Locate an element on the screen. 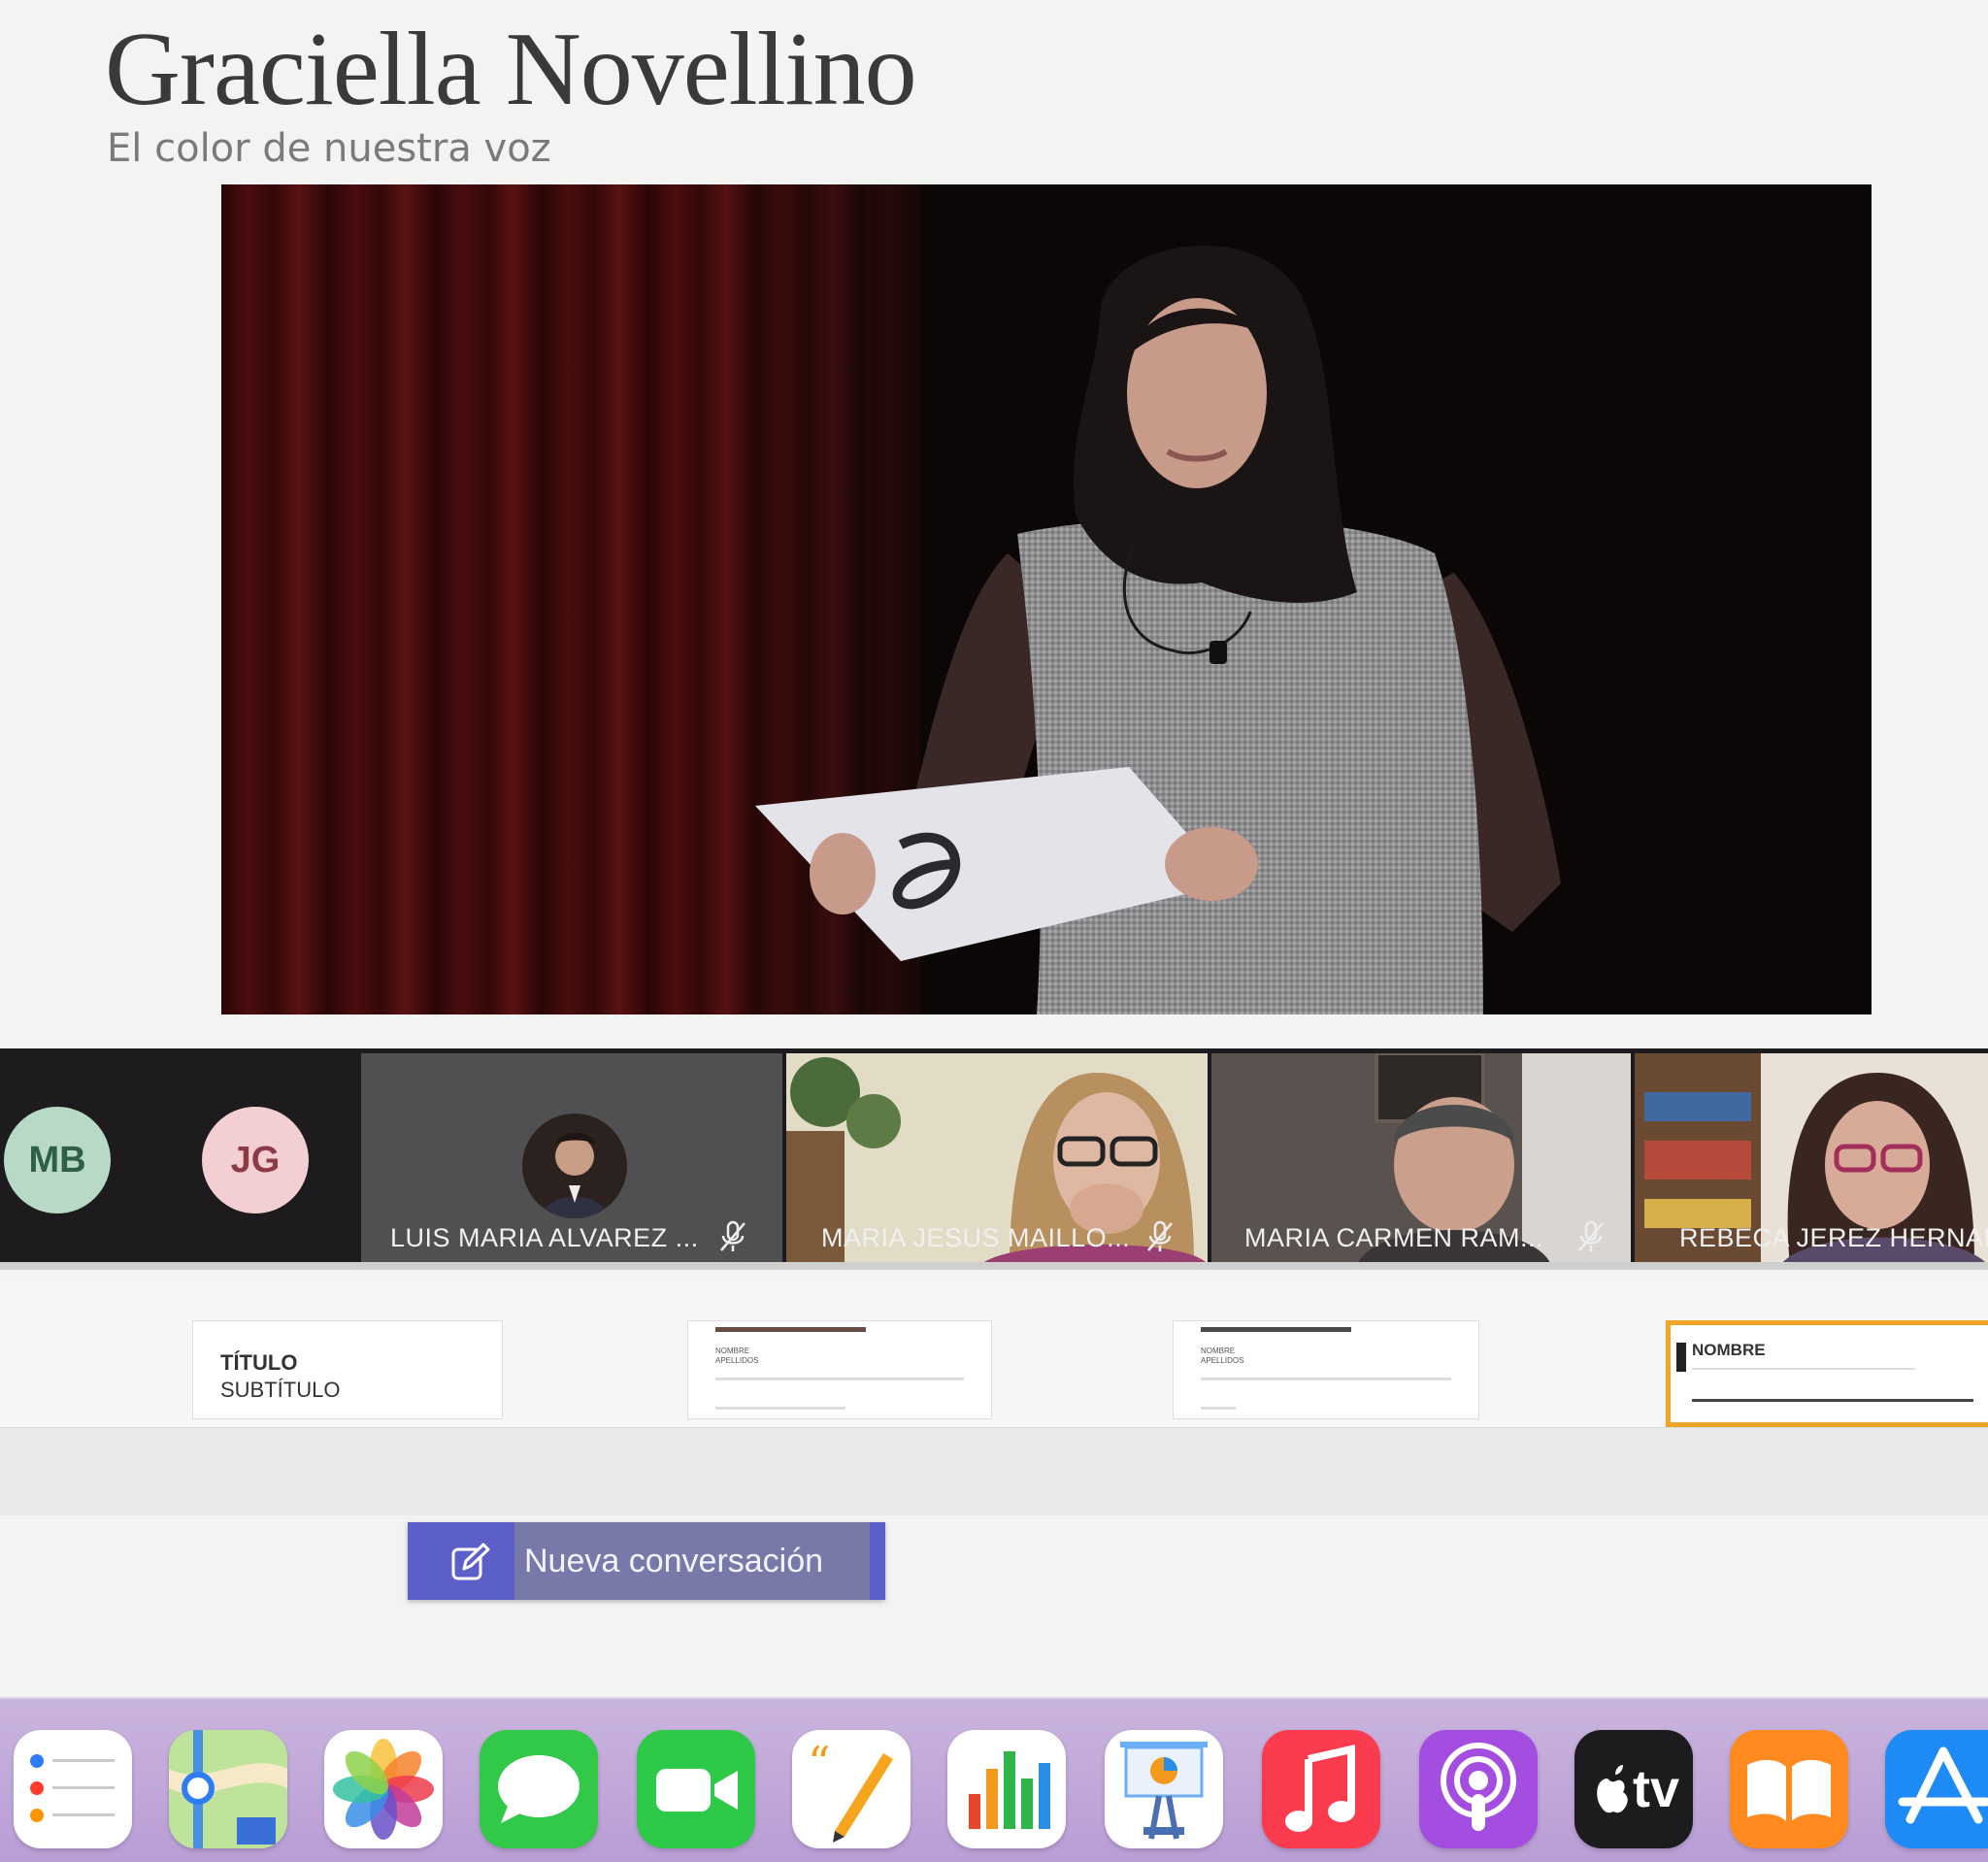 The width and height of the screenshot is (1988, 1862). reminders-icon is located at coordinates (73, 1789).